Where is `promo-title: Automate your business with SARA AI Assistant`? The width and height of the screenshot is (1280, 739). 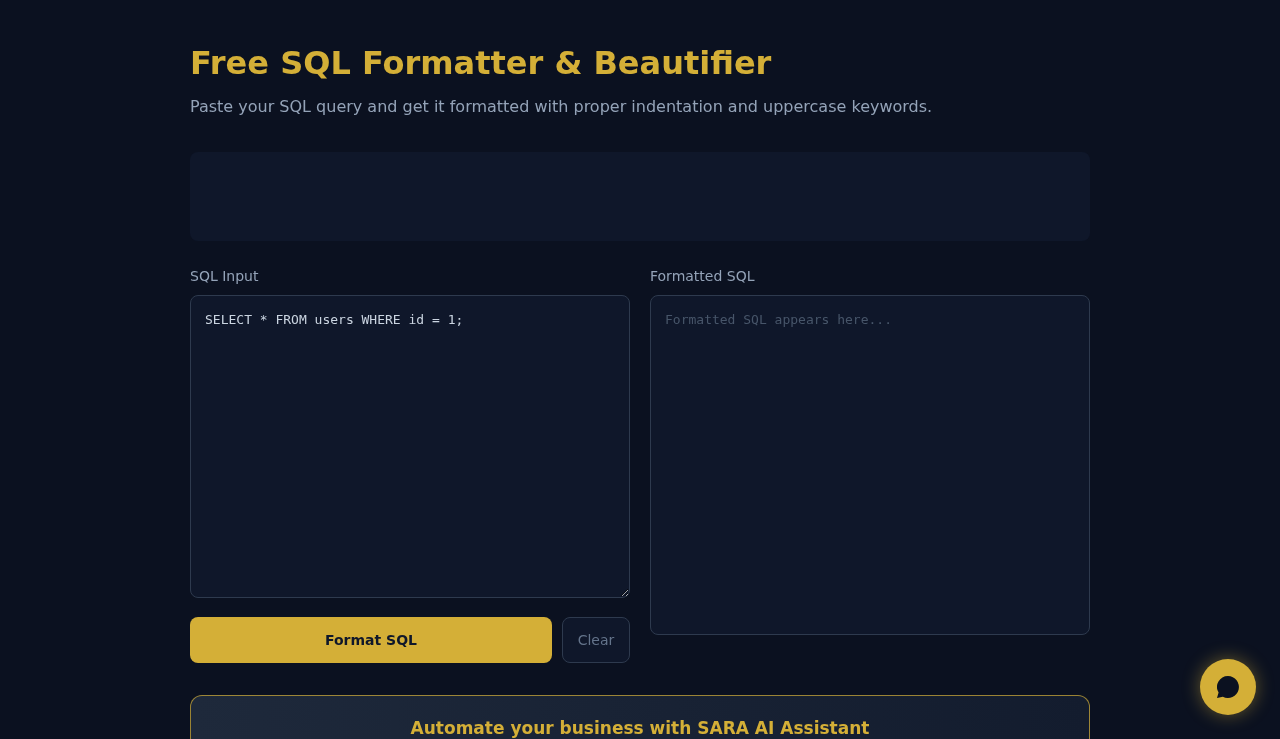 promo-title: Automate your business with SARA AI Assistant is located at coordinates (640, 728).